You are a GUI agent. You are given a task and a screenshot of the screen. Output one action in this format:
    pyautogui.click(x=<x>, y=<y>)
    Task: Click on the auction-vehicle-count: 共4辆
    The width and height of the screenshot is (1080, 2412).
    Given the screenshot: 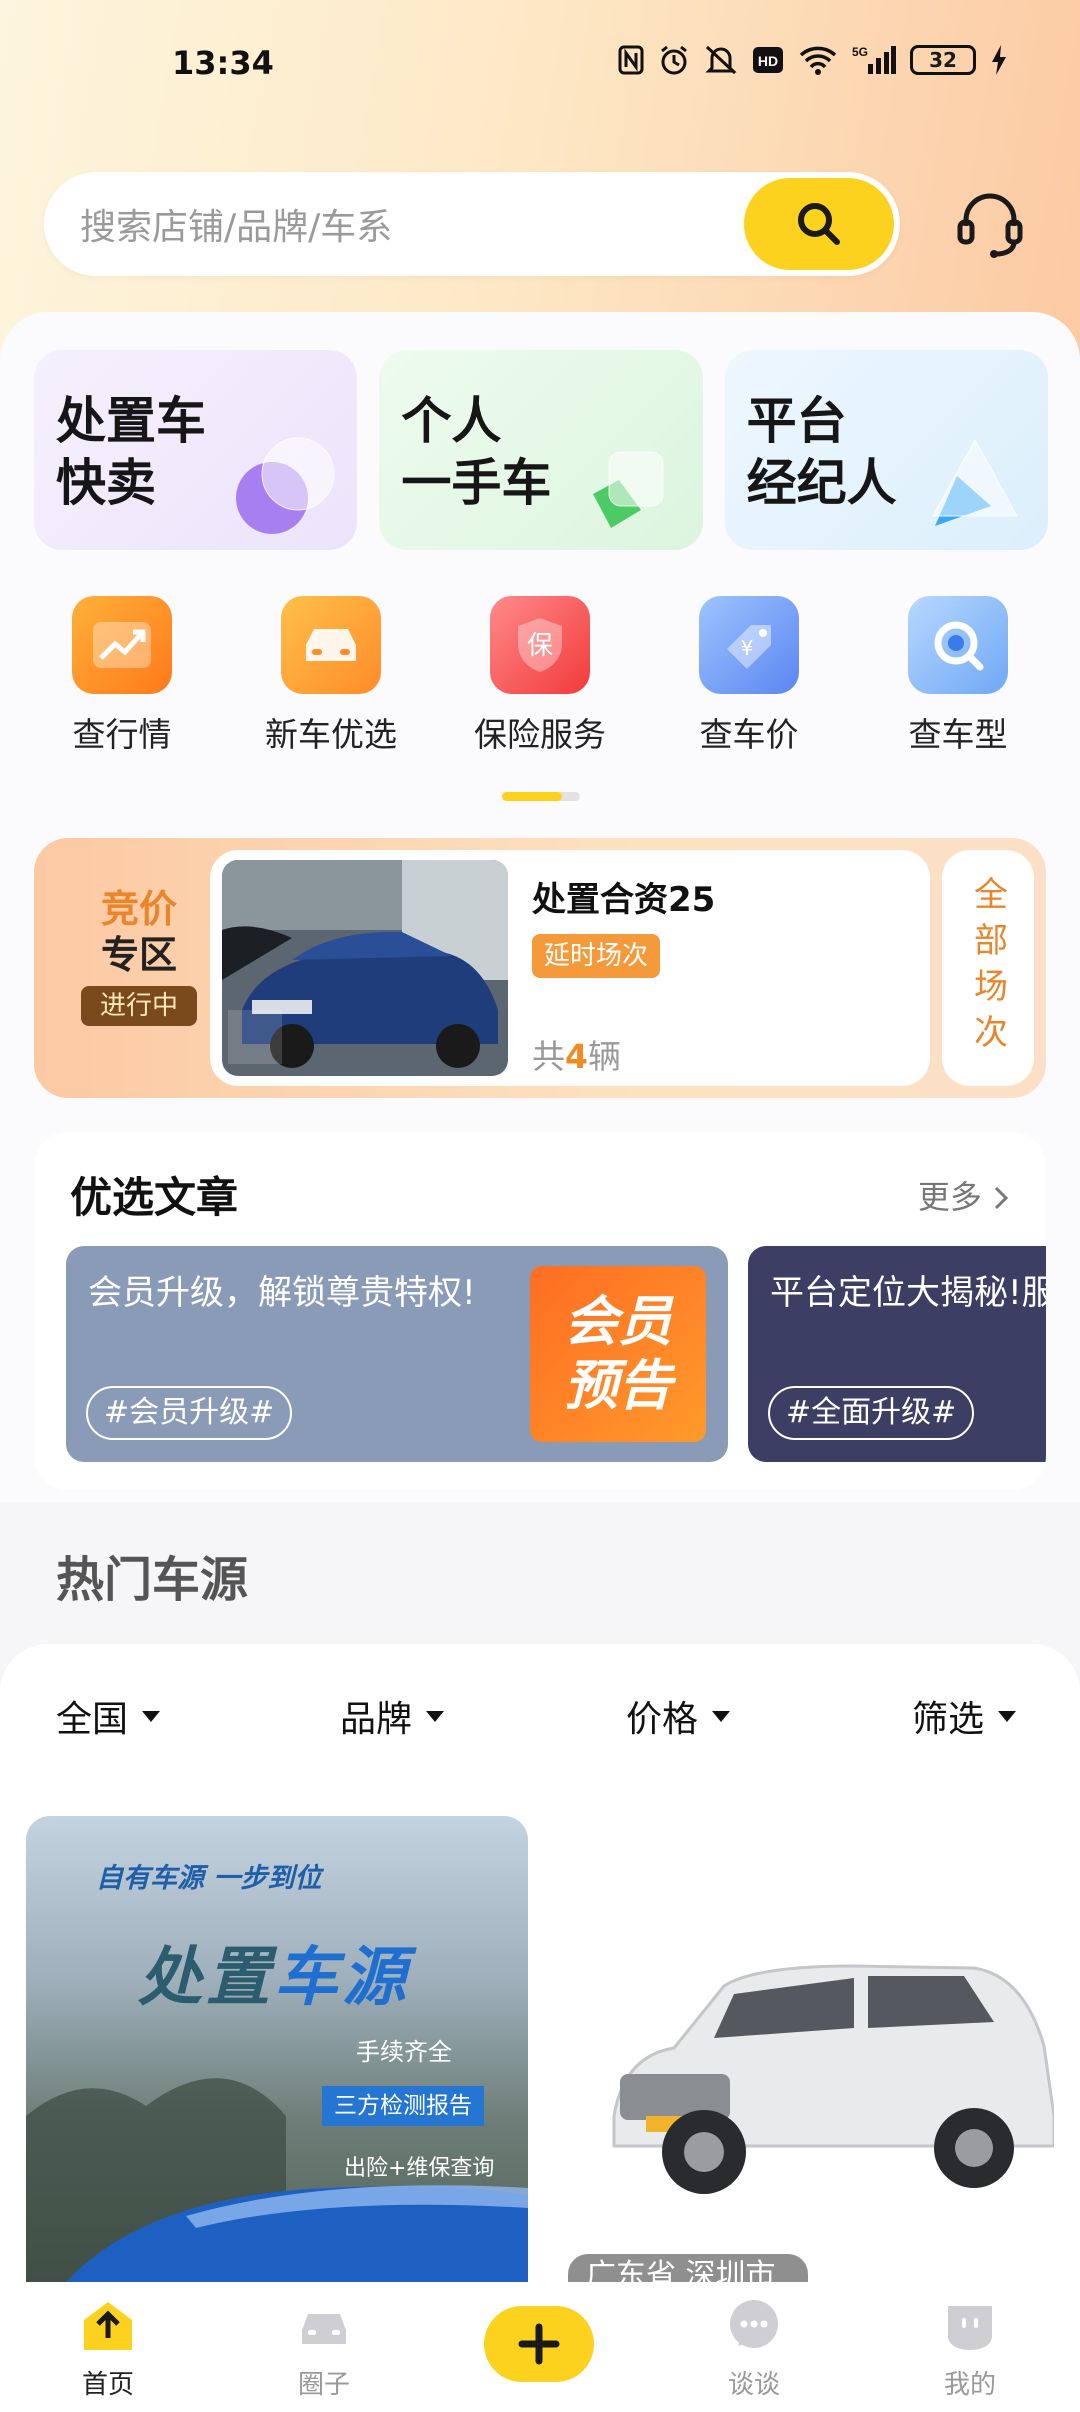 What is the action you would take?
    pyautogui.click(x=576, y=1056)
    